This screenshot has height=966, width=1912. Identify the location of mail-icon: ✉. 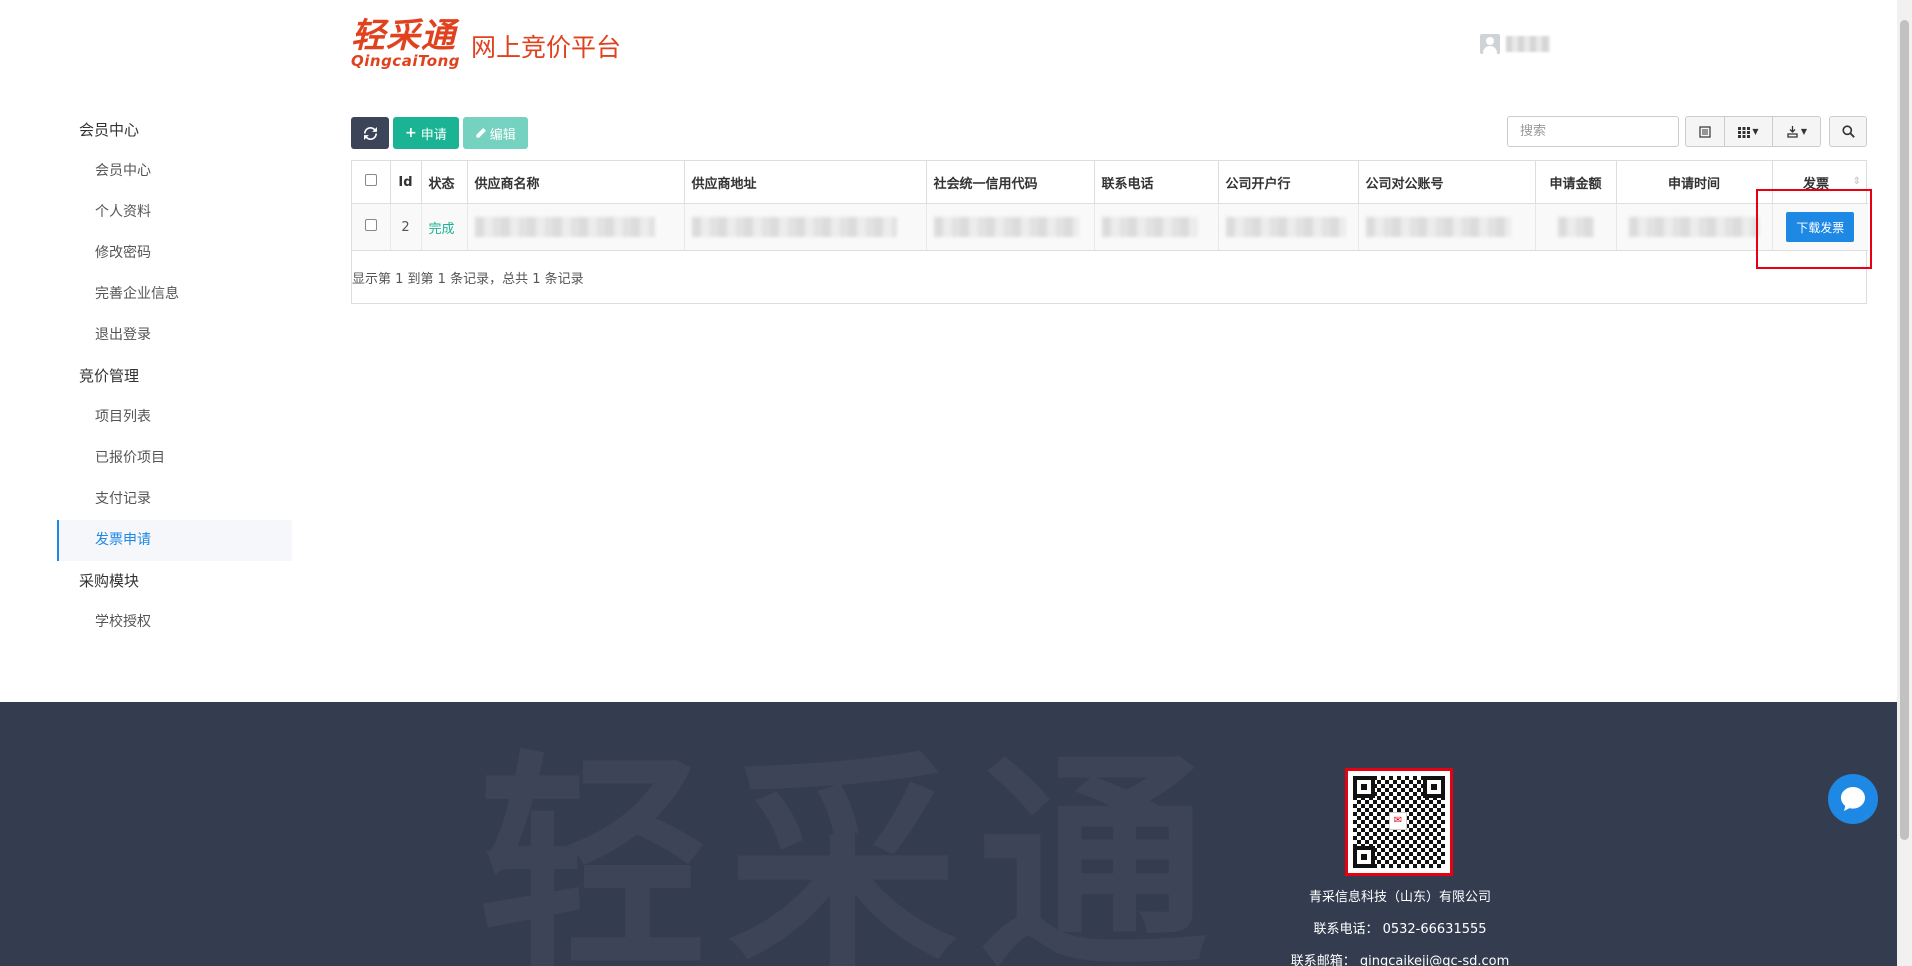
(1398, 821).